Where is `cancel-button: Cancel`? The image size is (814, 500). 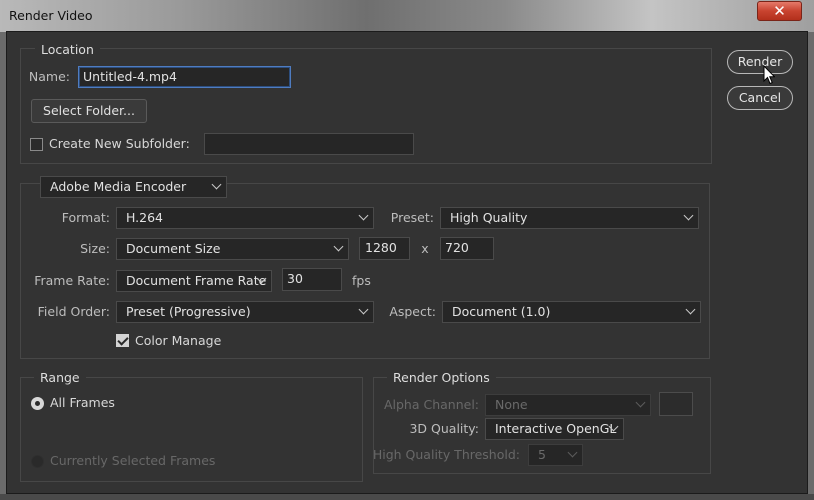
cancel-button: Cancel is located at coordinates (760, 98).